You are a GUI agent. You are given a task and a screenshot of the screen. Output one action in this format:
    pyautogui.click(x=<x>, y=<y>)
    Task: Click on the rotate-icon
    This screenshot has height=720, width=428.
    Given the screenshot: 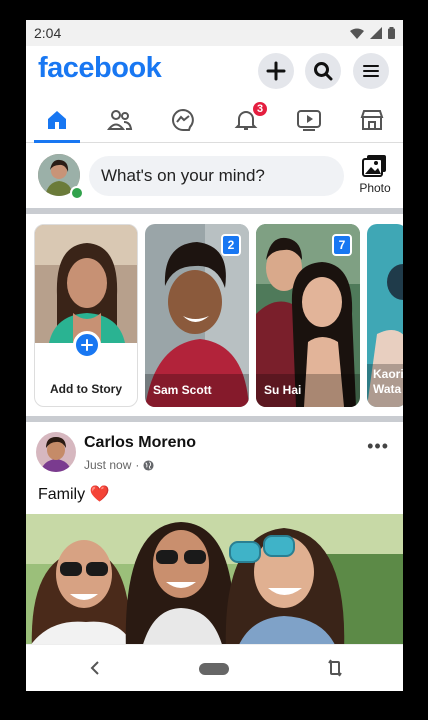 What is the action you would take?
    pyautogui.click(x=335, y=668)
    